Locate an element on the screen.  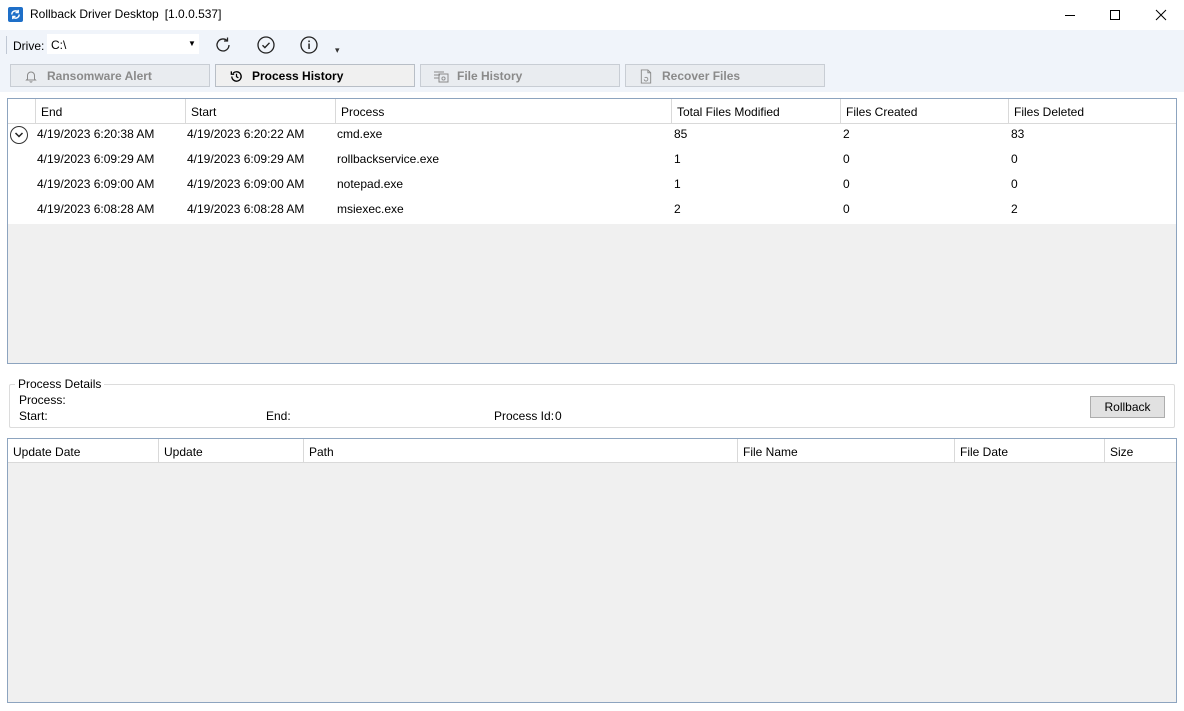
check-circle-icon is located at coordinates (266, 45).